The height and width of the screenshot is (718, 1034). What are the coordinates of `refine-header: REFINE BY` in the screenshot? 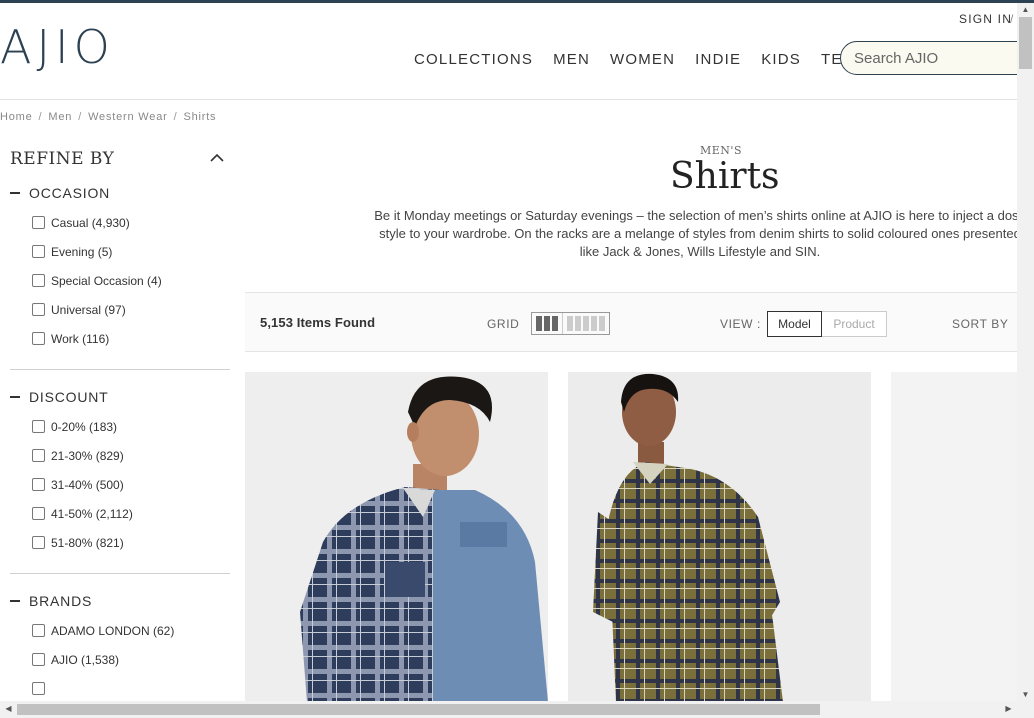 It's located at (120, 159).